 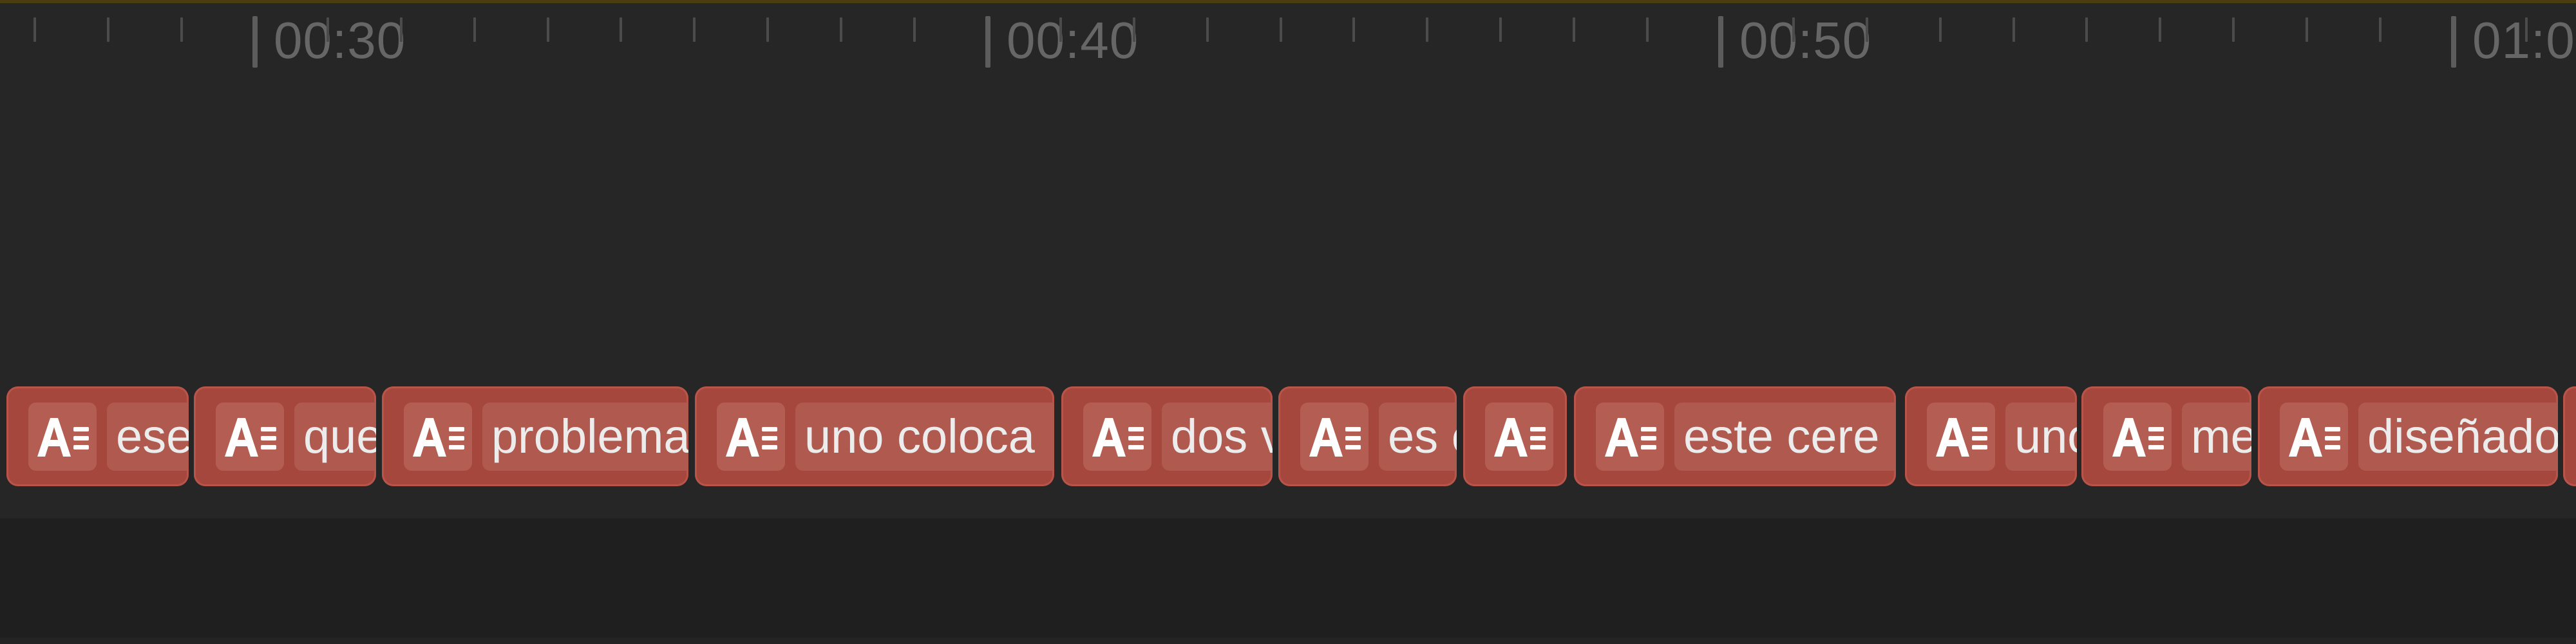 I want to click on caption-clip: ese, so click(x=97, y=436).